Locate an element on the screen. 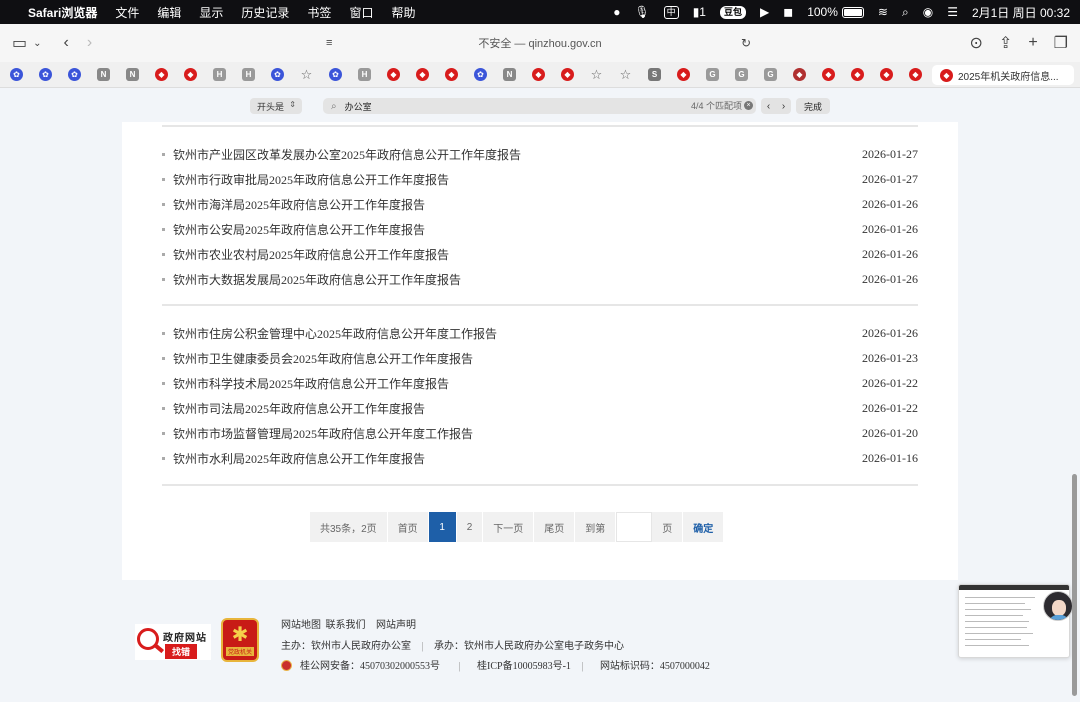 The image size is (1080, 702). menu-history: 历史记录 is located at coordinates (265, 12).